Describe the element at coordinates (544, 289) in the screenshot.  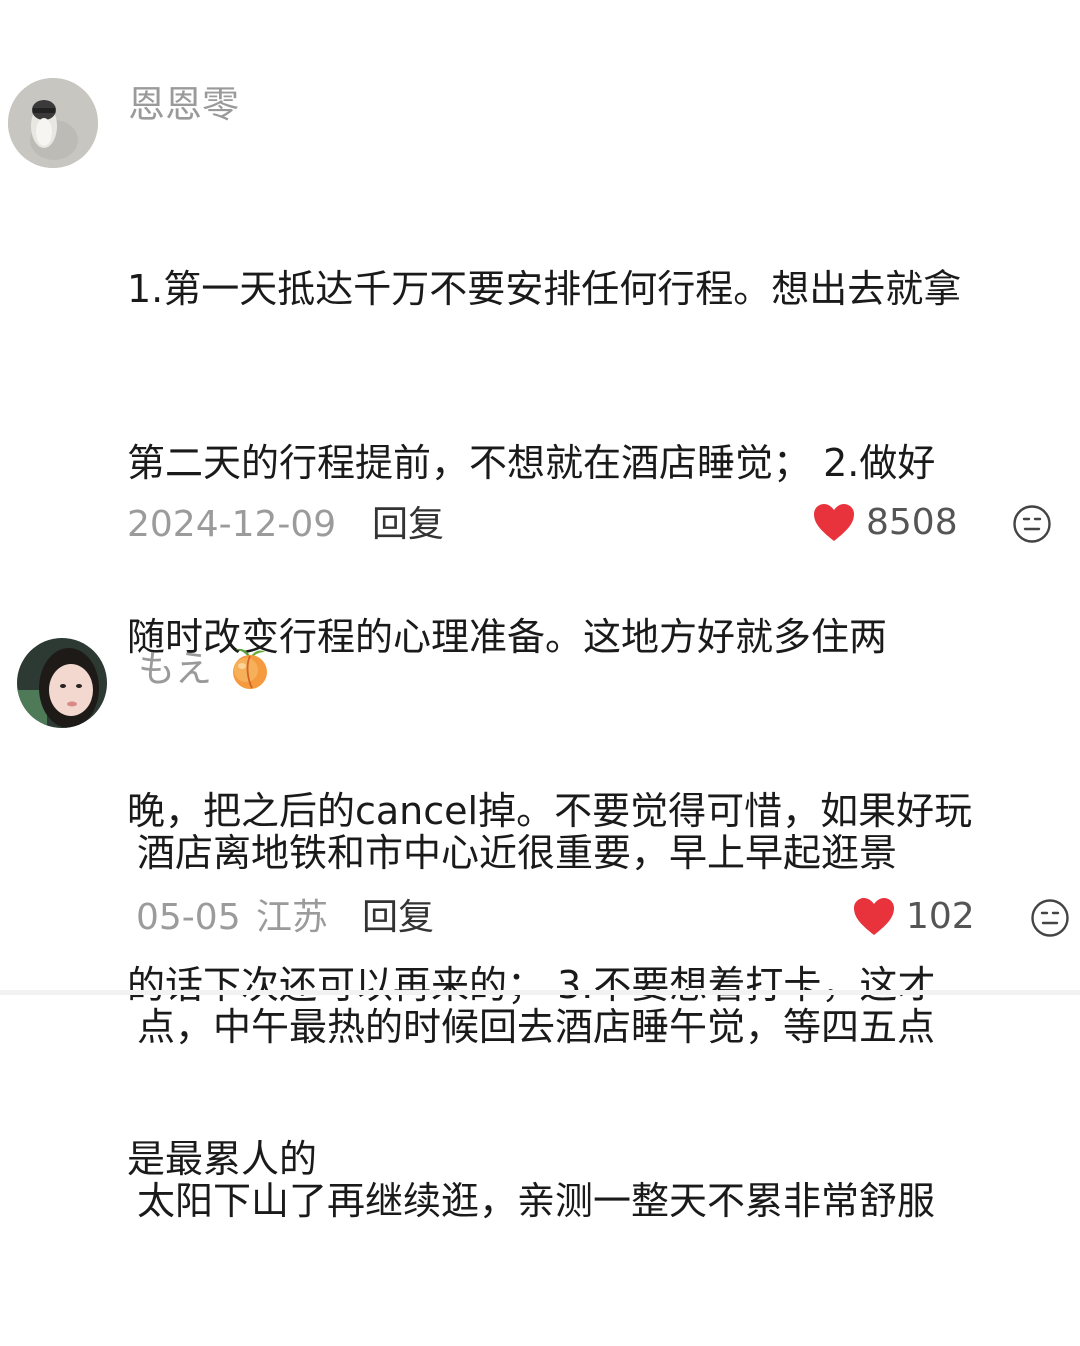
I see `comment-line: 1.第一天抵达千万不要安排任何行程。想出去就拿` at that location.